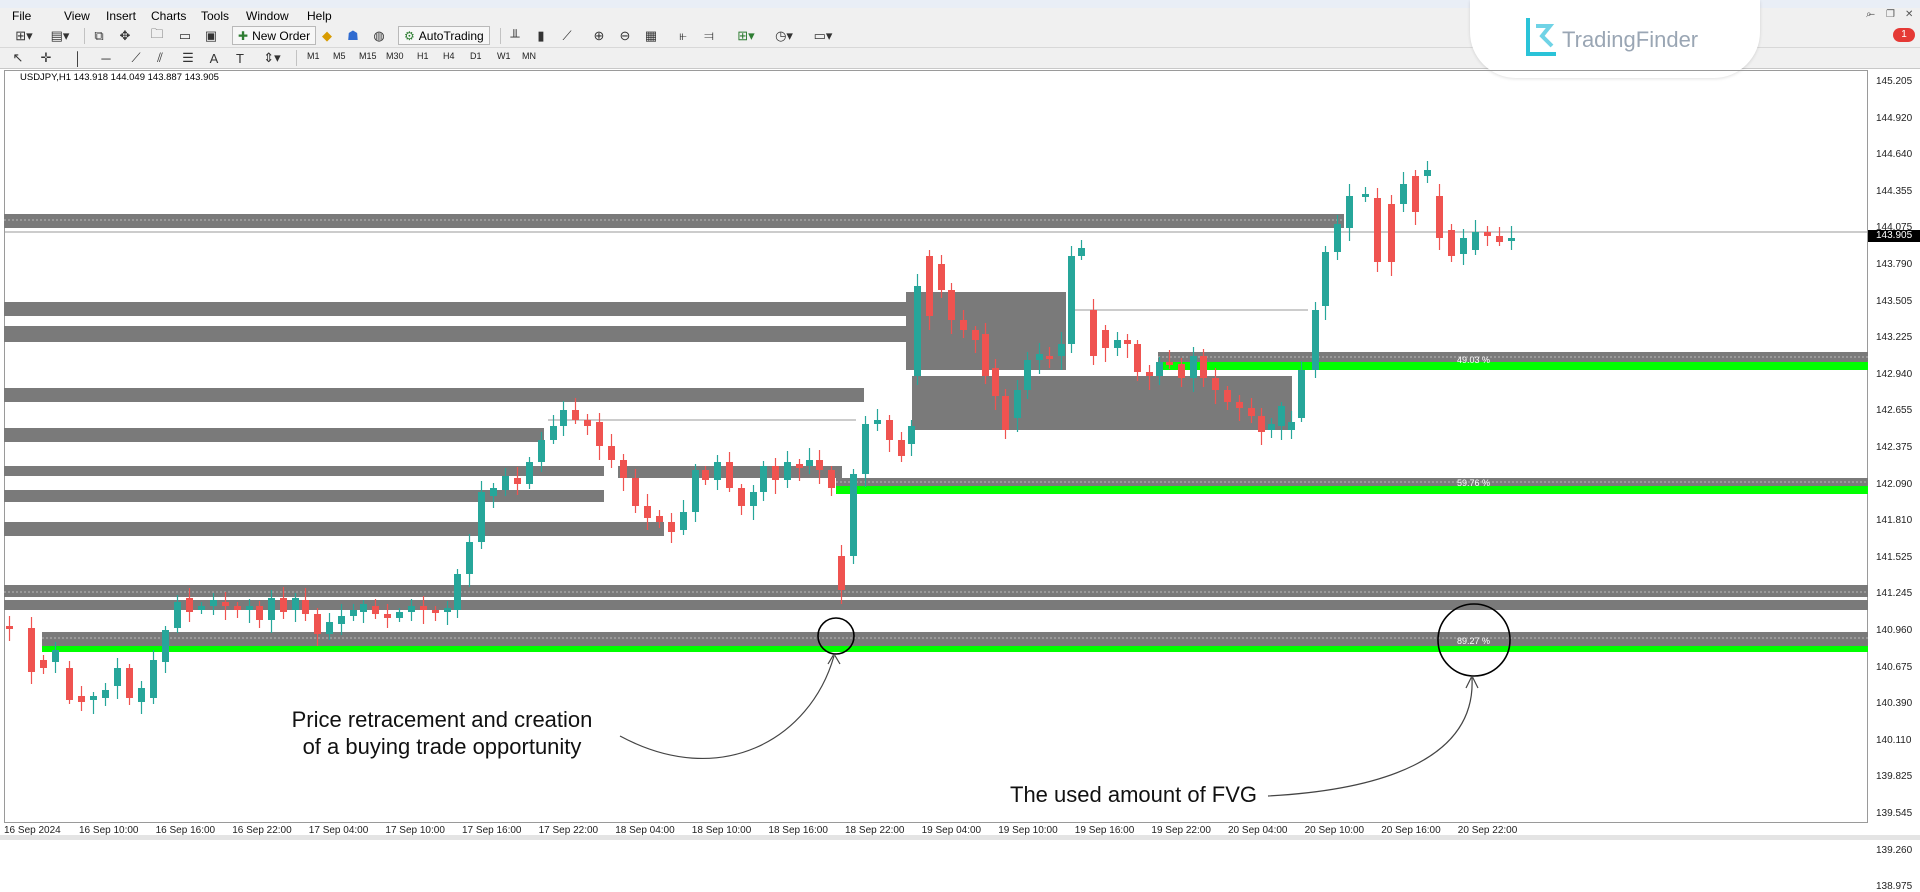  What do you see at coordinates (442, 746) in the screenshot?
I see `annotation-left-line2: of a buying trade opportunity` at bounding box center [442, 746].